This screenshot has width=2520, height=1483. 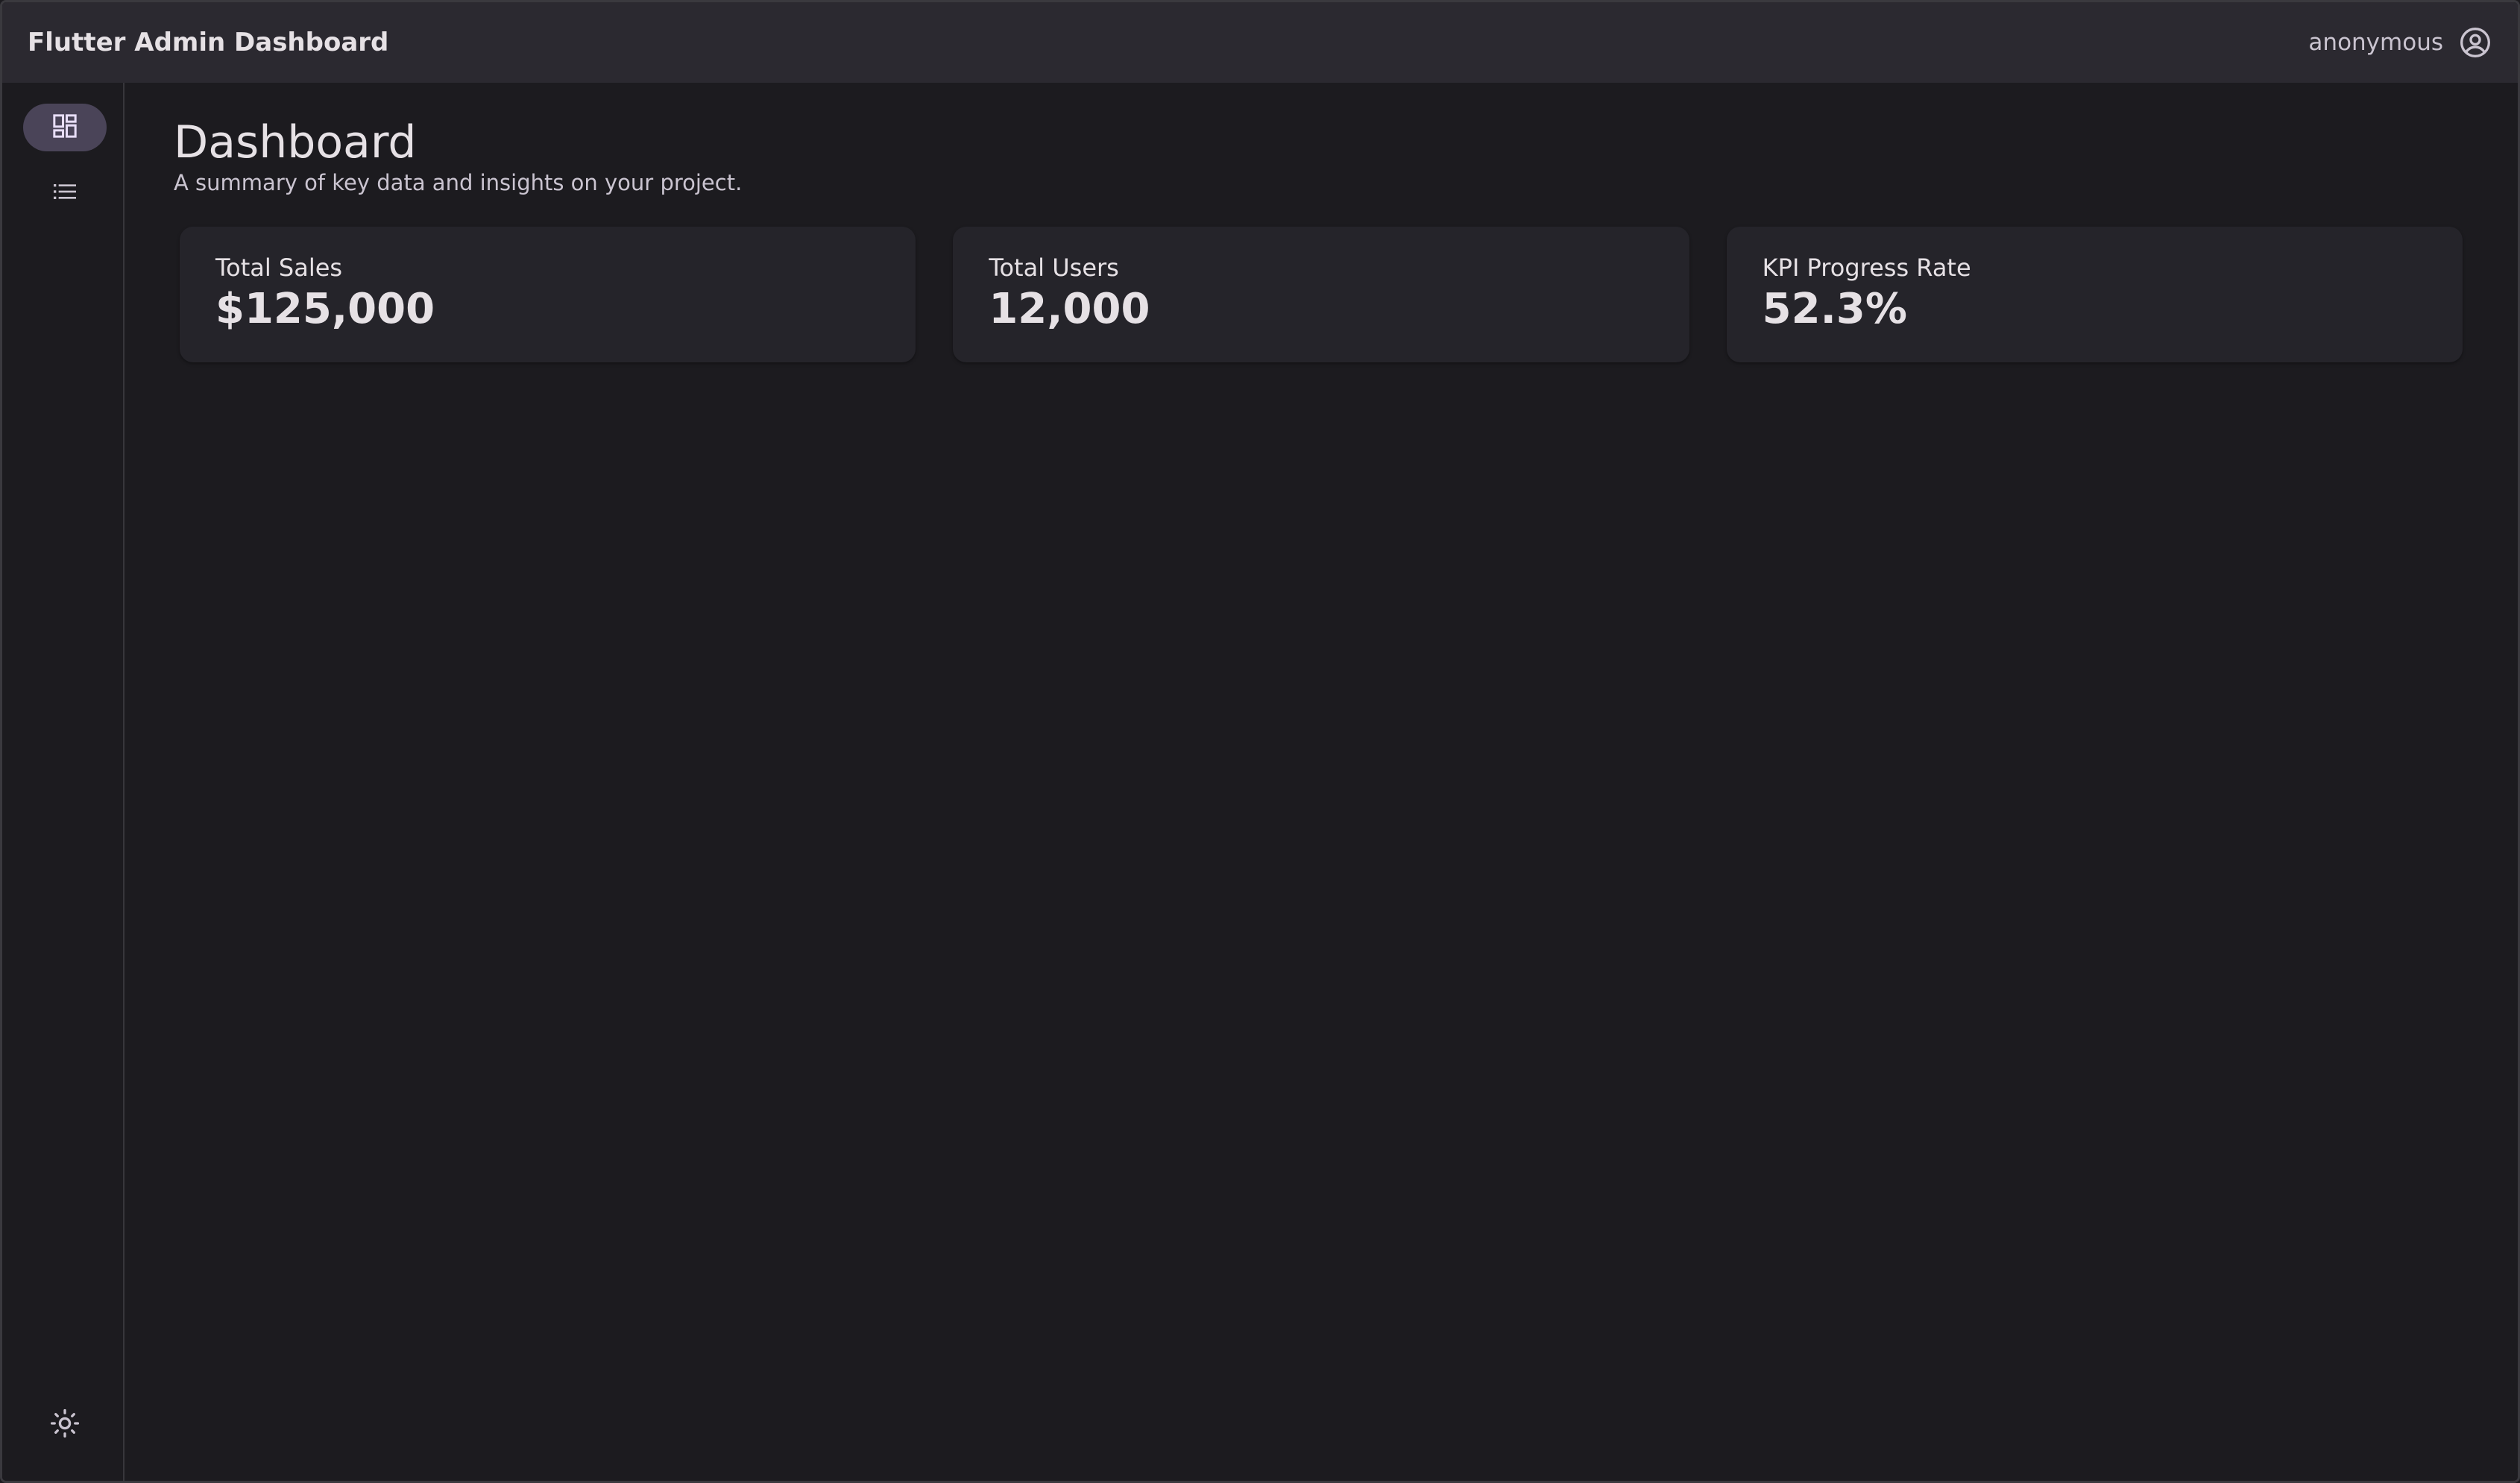 I want to click on username: anonymous, so click(x=2375, y=43).